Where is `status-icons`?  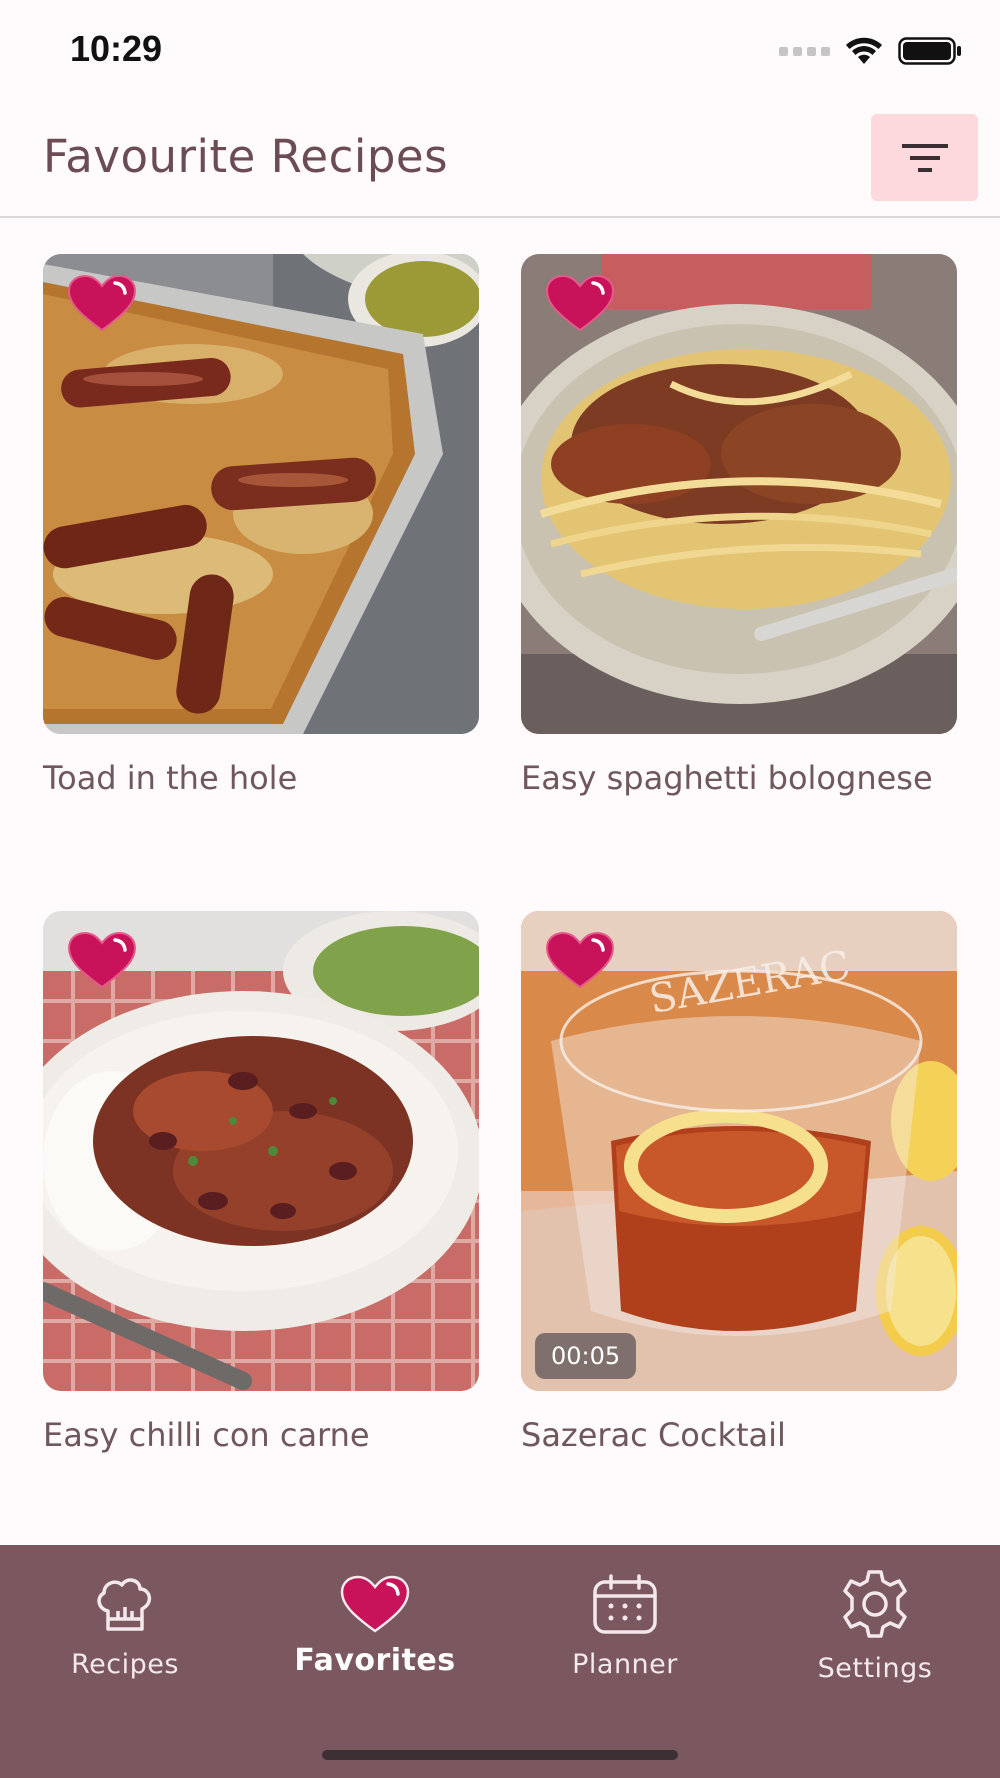
status-icons is located at coordinates (870, 51).